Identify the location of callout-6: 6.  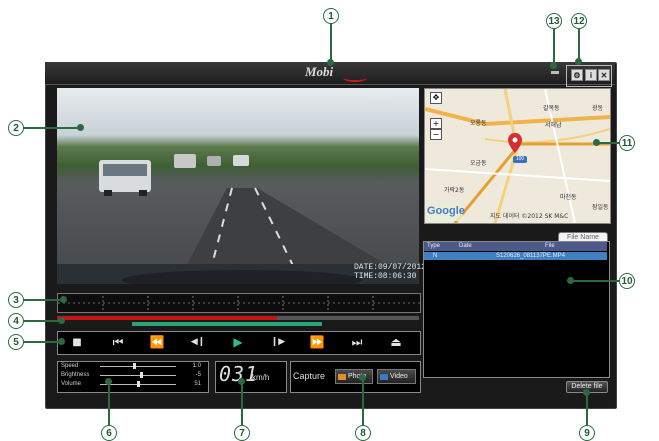
(109, 433).